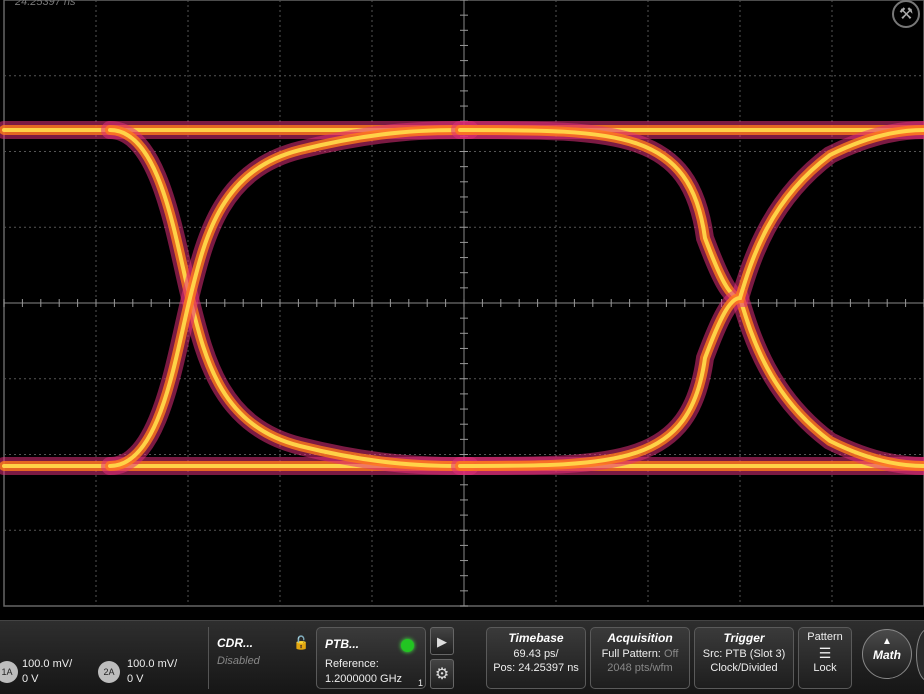  What do you see at coordinates (631, 654) in the screenshot?
I see `full-pattern-label: Full Pattern:` at bounding box center [631, 654].